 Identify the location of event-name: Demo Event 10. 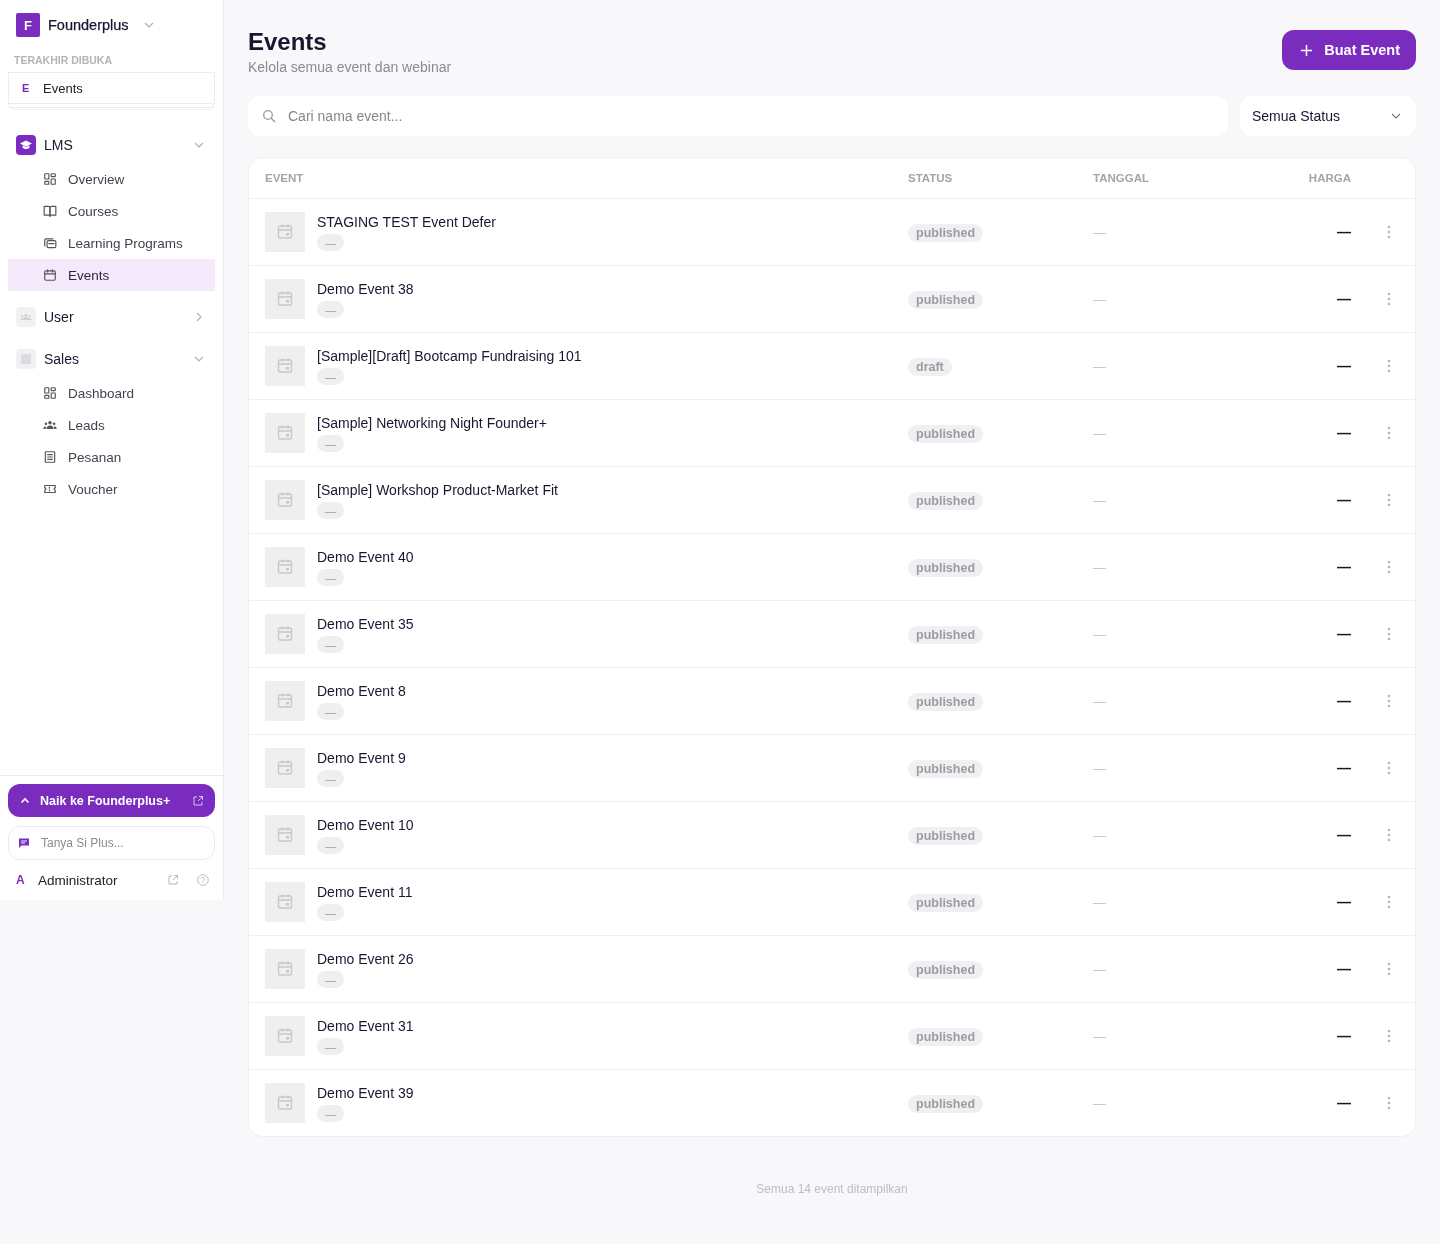
(365, 825).